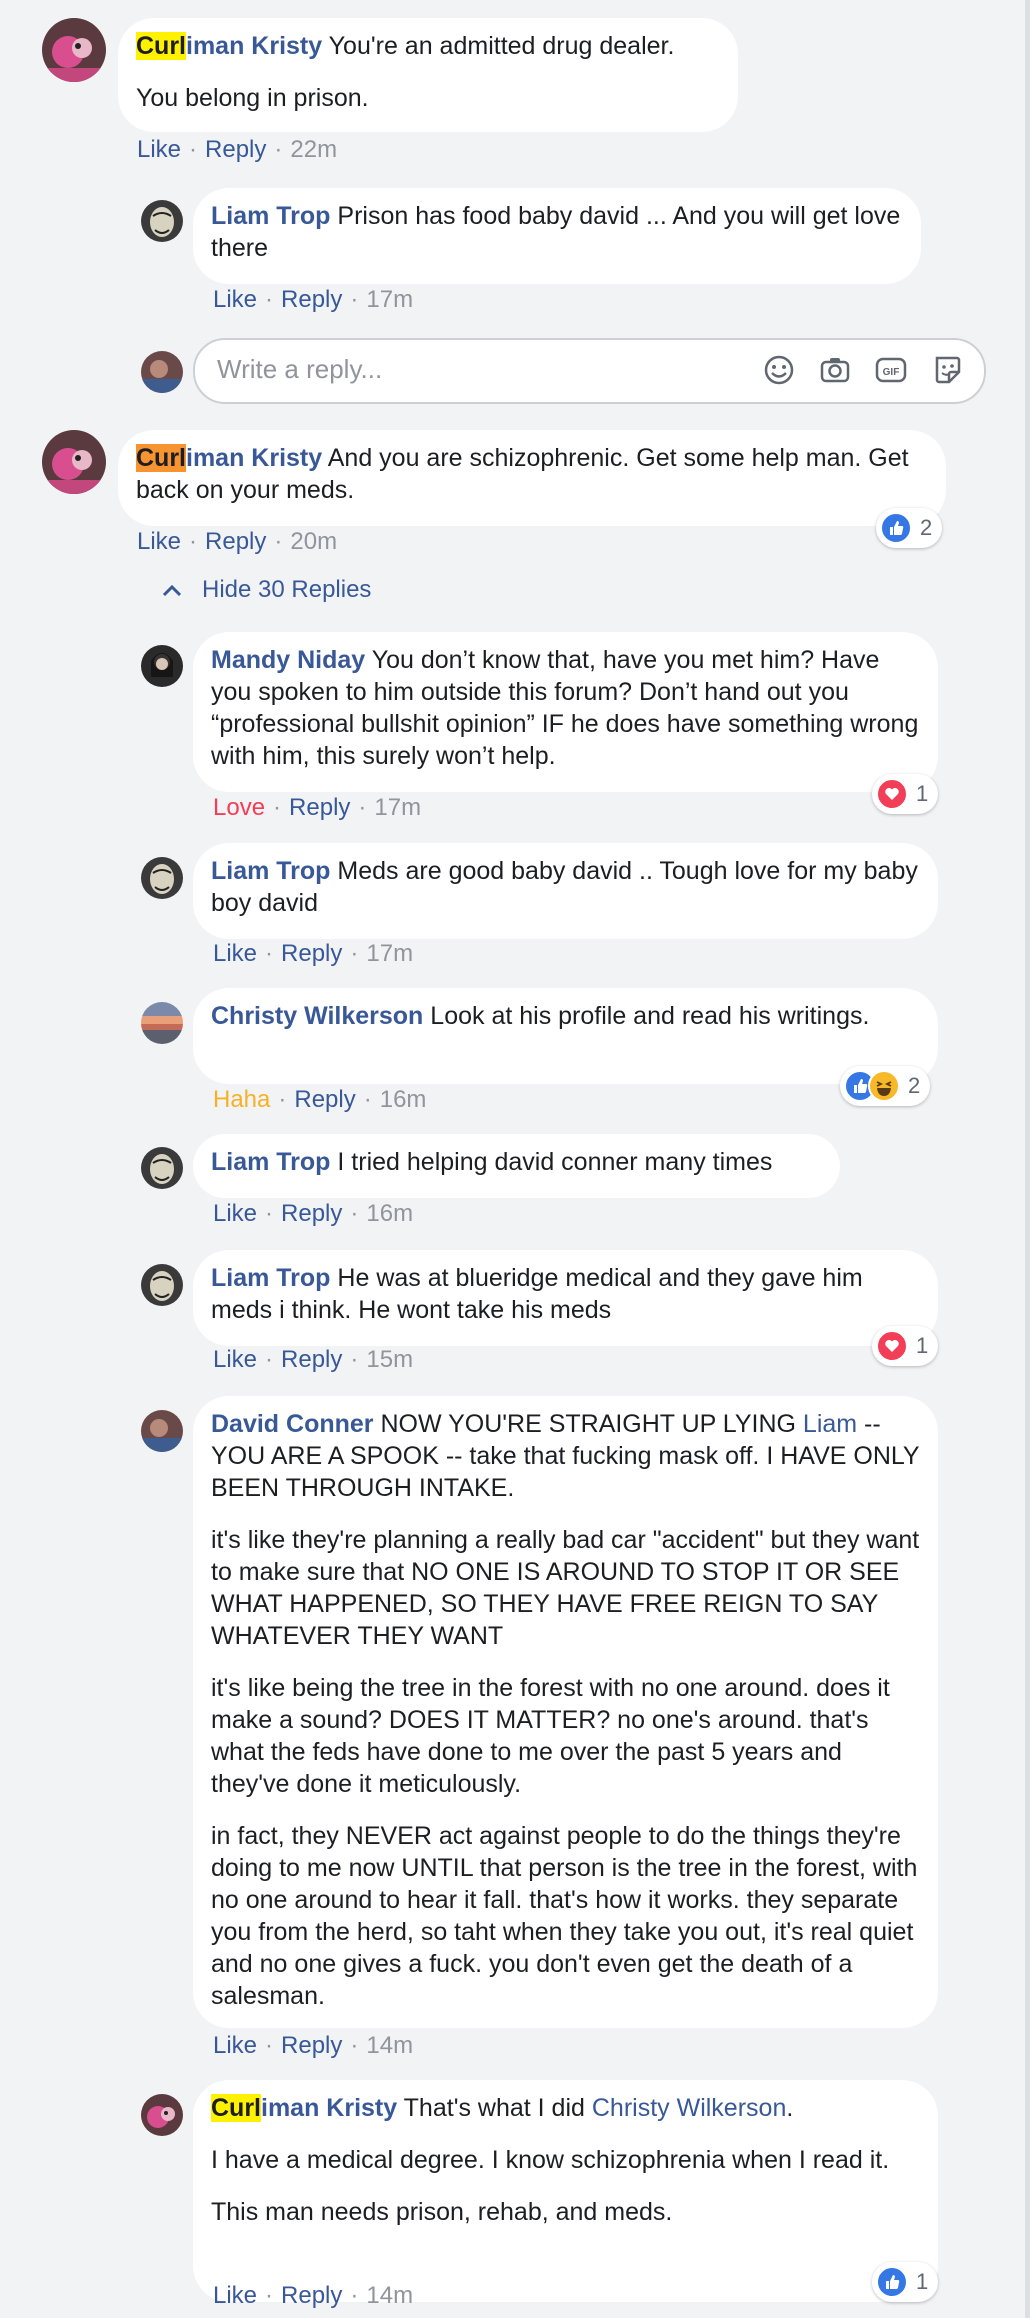 The image size is (1030, 2318). I want to click on gif-icon: GIF, so click(891, 370).